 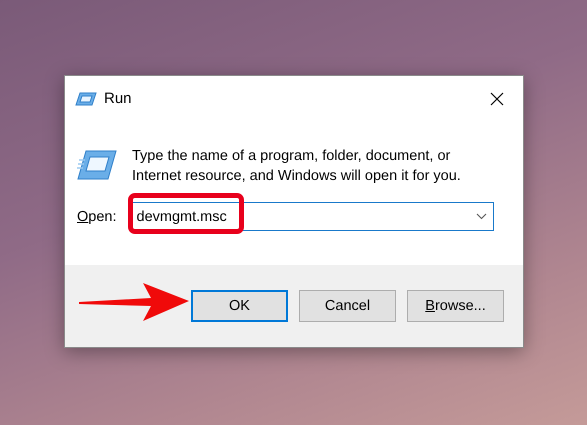 What do you see at coordinates (297, 166) in the screenshot?
I see `instruction-text: Type the name of a program, folder, document, or Internet resource, and Windows will open it for you.` at bounding box center [297, 166].